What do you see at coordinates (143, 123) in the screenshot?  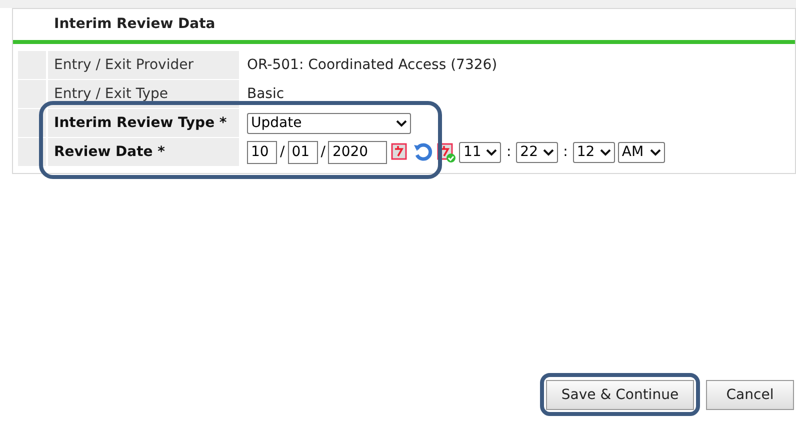 I see `field-label: Interim Review Type *` at bounding box center [143, 123].